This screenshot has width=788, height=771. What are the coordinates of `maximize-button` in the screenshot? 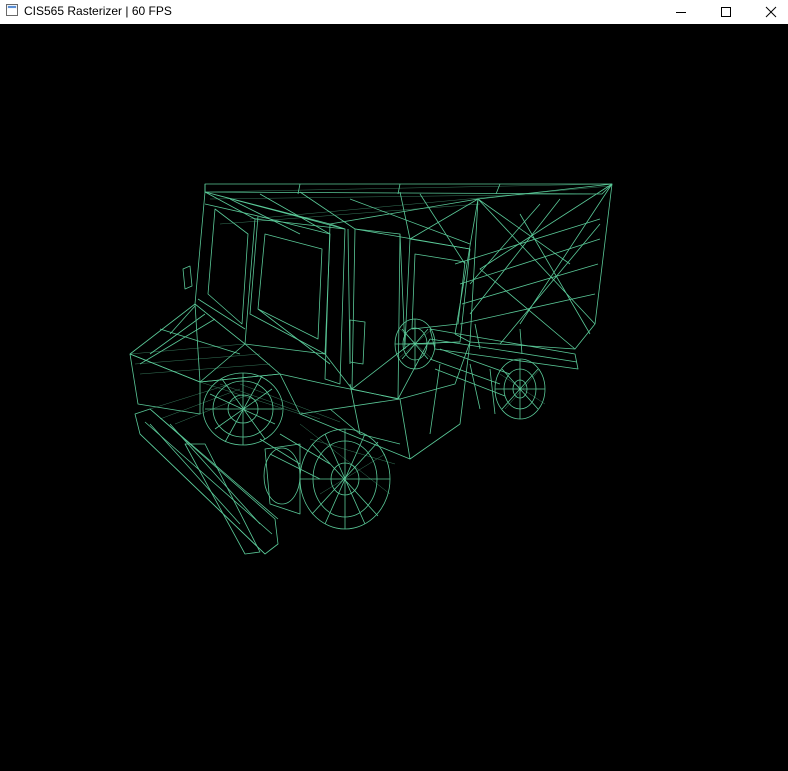 It's located at (726, 12).